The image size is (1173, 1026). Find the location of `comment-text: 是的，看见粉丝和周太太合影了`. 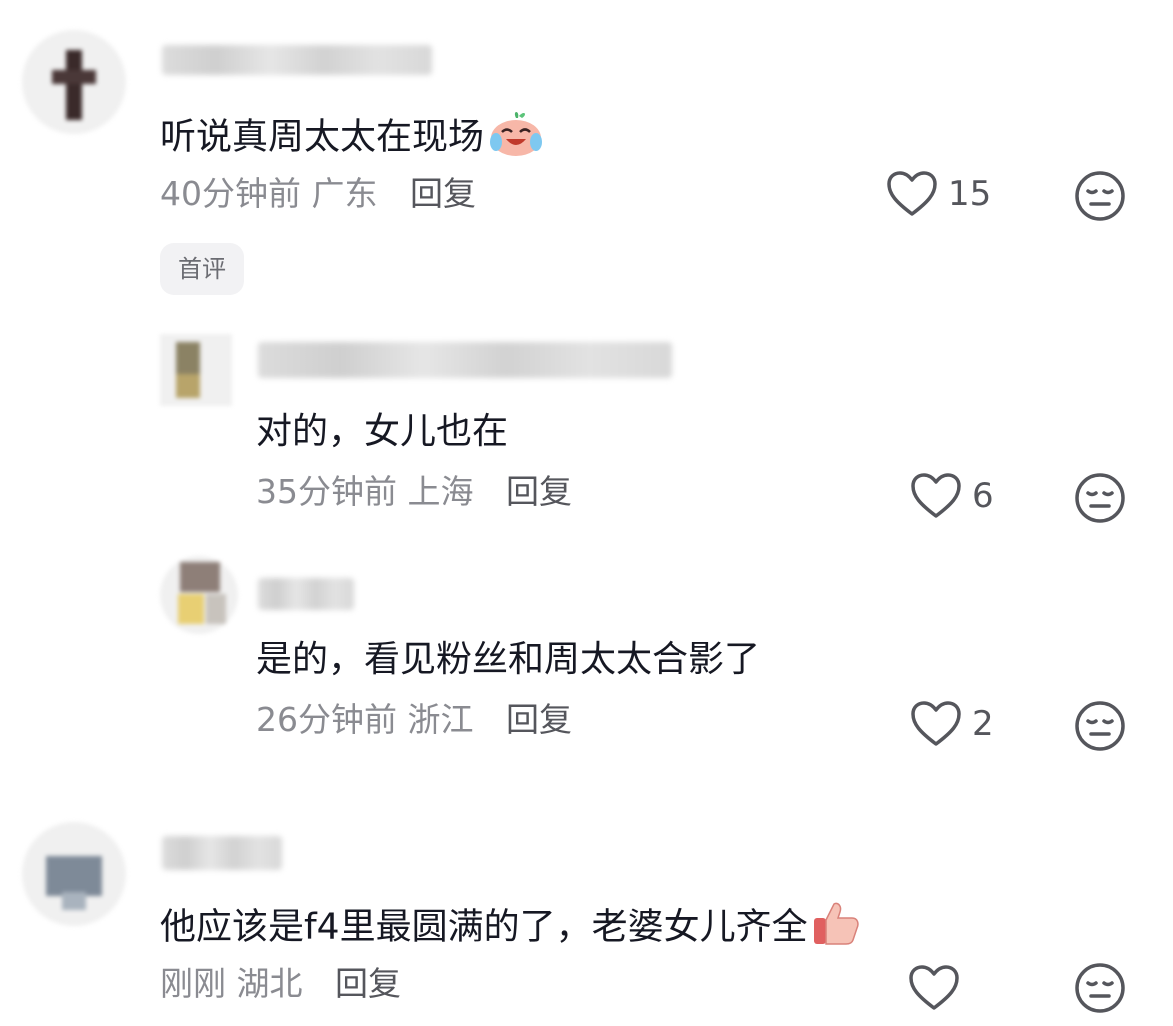

comment-text: 是的，看见粉丝和周太太合影了 is located at coordinates (508, 660).